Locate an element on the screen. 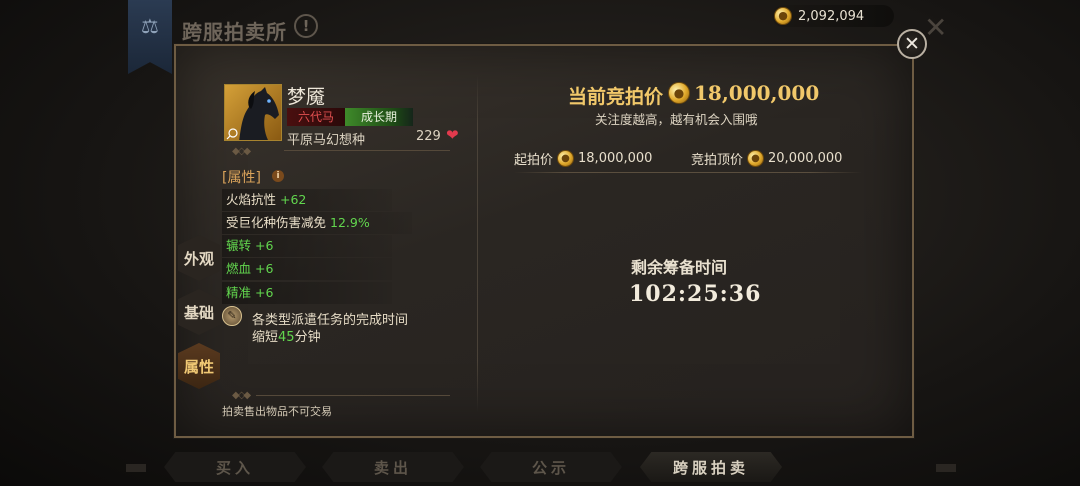 The width and height of the screenshot is (1080, 486). cap-price: 竞拍顶价 ● 20,000,000 is located at coordinates (766, 158).